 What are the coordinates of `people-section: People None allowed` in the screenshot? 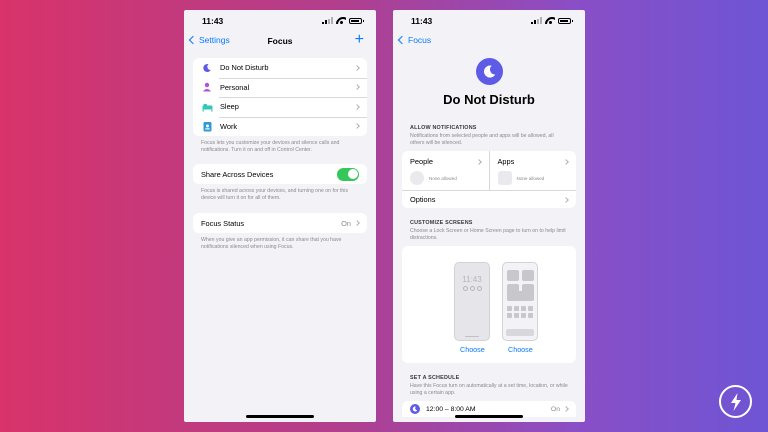 It's located at (445, 170).